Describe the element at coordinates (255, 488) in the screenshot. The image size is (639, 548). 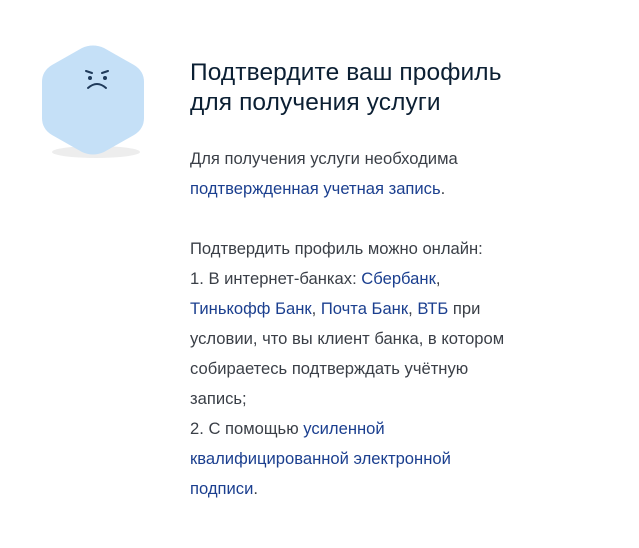
I see `item2-end: .` at that location.